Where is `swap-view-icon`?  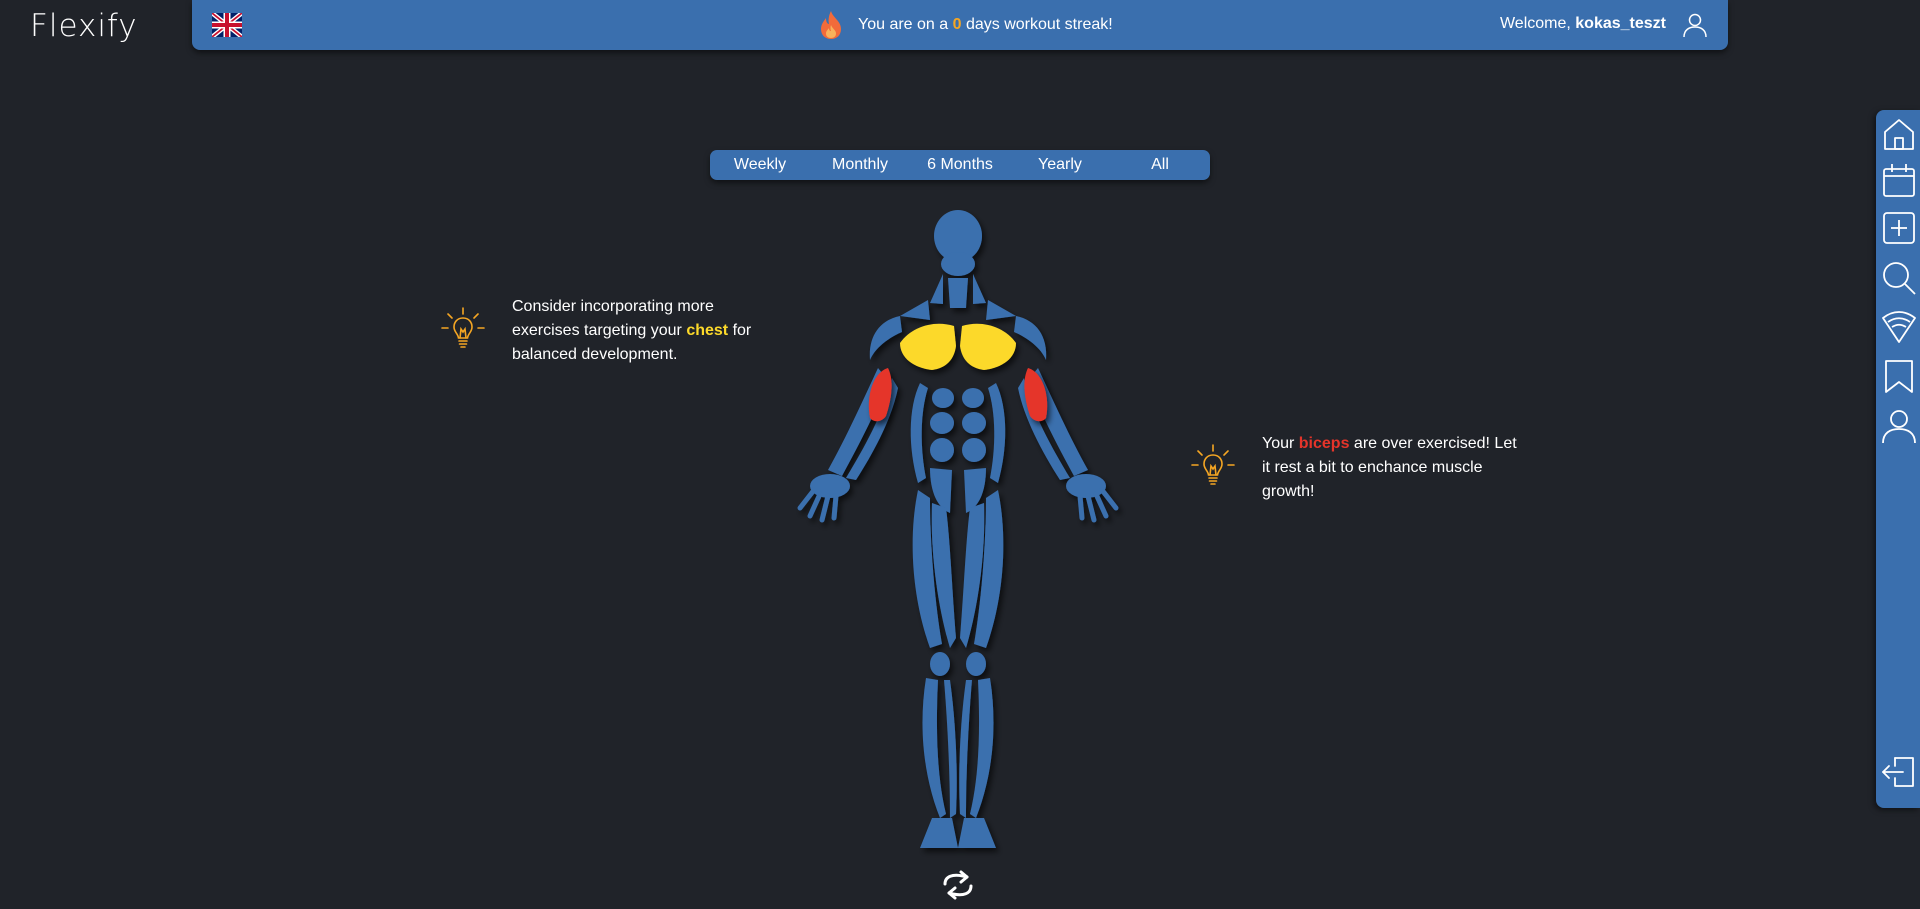 swap-view-icon is located at coordinates (958, 885).